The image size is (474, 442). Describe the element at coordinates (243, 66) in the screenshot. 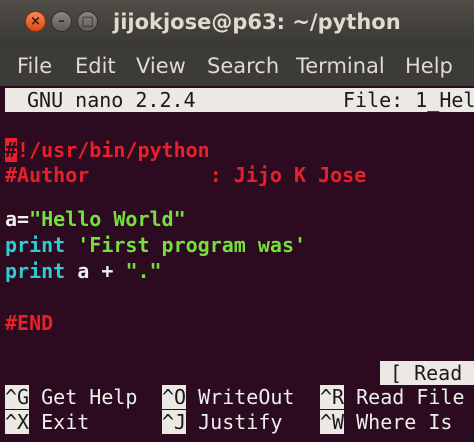

I see `menu-search: Search` at that location.